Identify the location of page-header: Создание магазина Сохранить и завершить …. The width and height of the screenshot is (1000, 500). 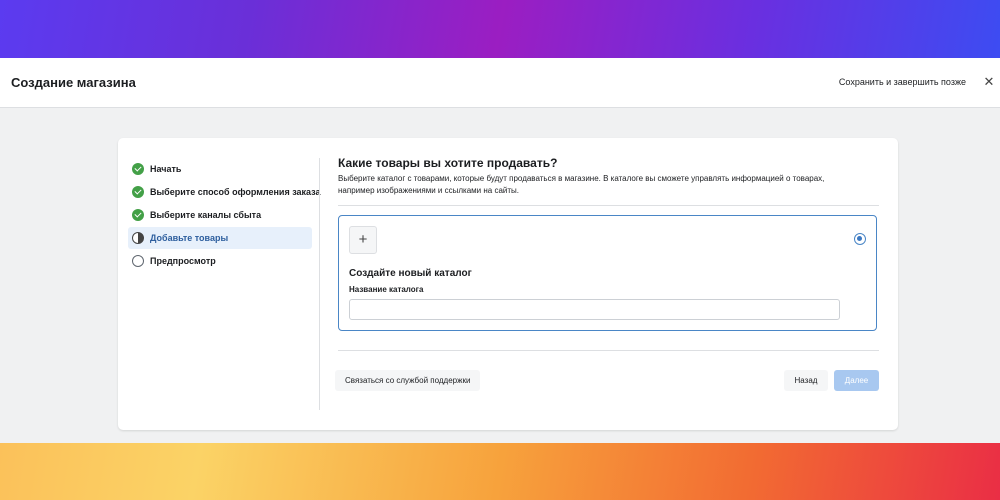
(500, 83).